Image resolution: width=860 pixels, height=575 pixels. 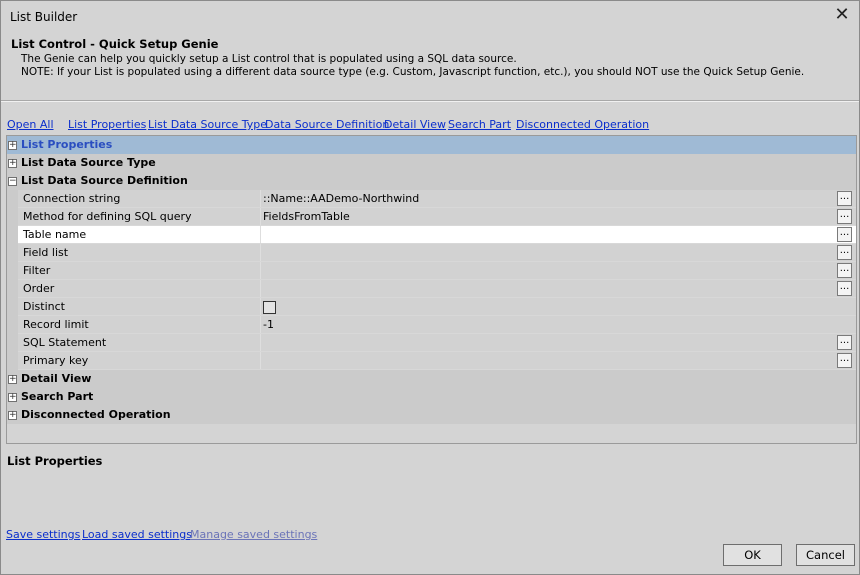 I want to click on description-panel-title: List Properties, so click(x=55, y=461).